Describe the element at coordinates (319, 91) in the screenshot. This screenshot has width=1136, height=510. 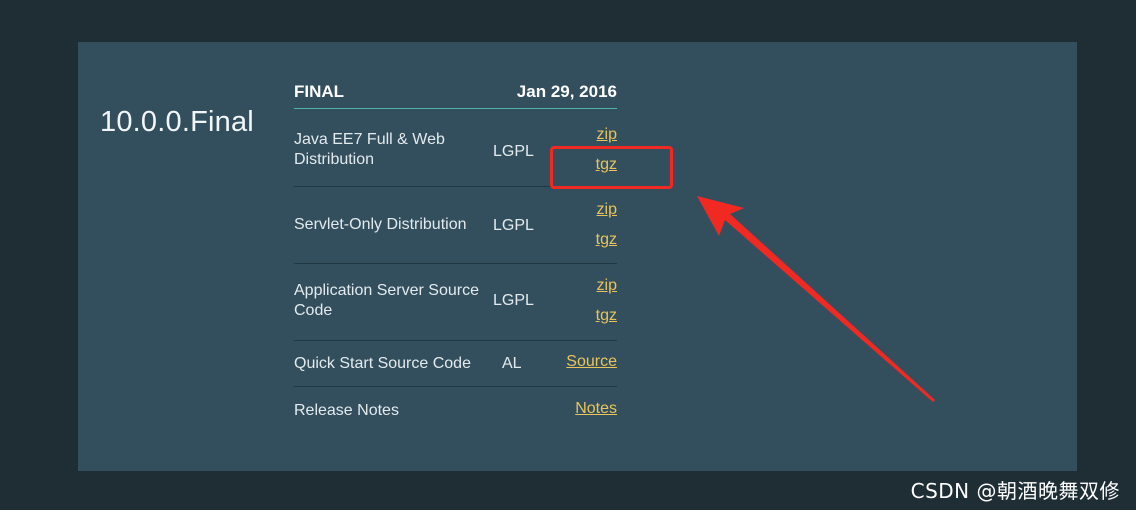
I see `status-label: FINAL` at that location.